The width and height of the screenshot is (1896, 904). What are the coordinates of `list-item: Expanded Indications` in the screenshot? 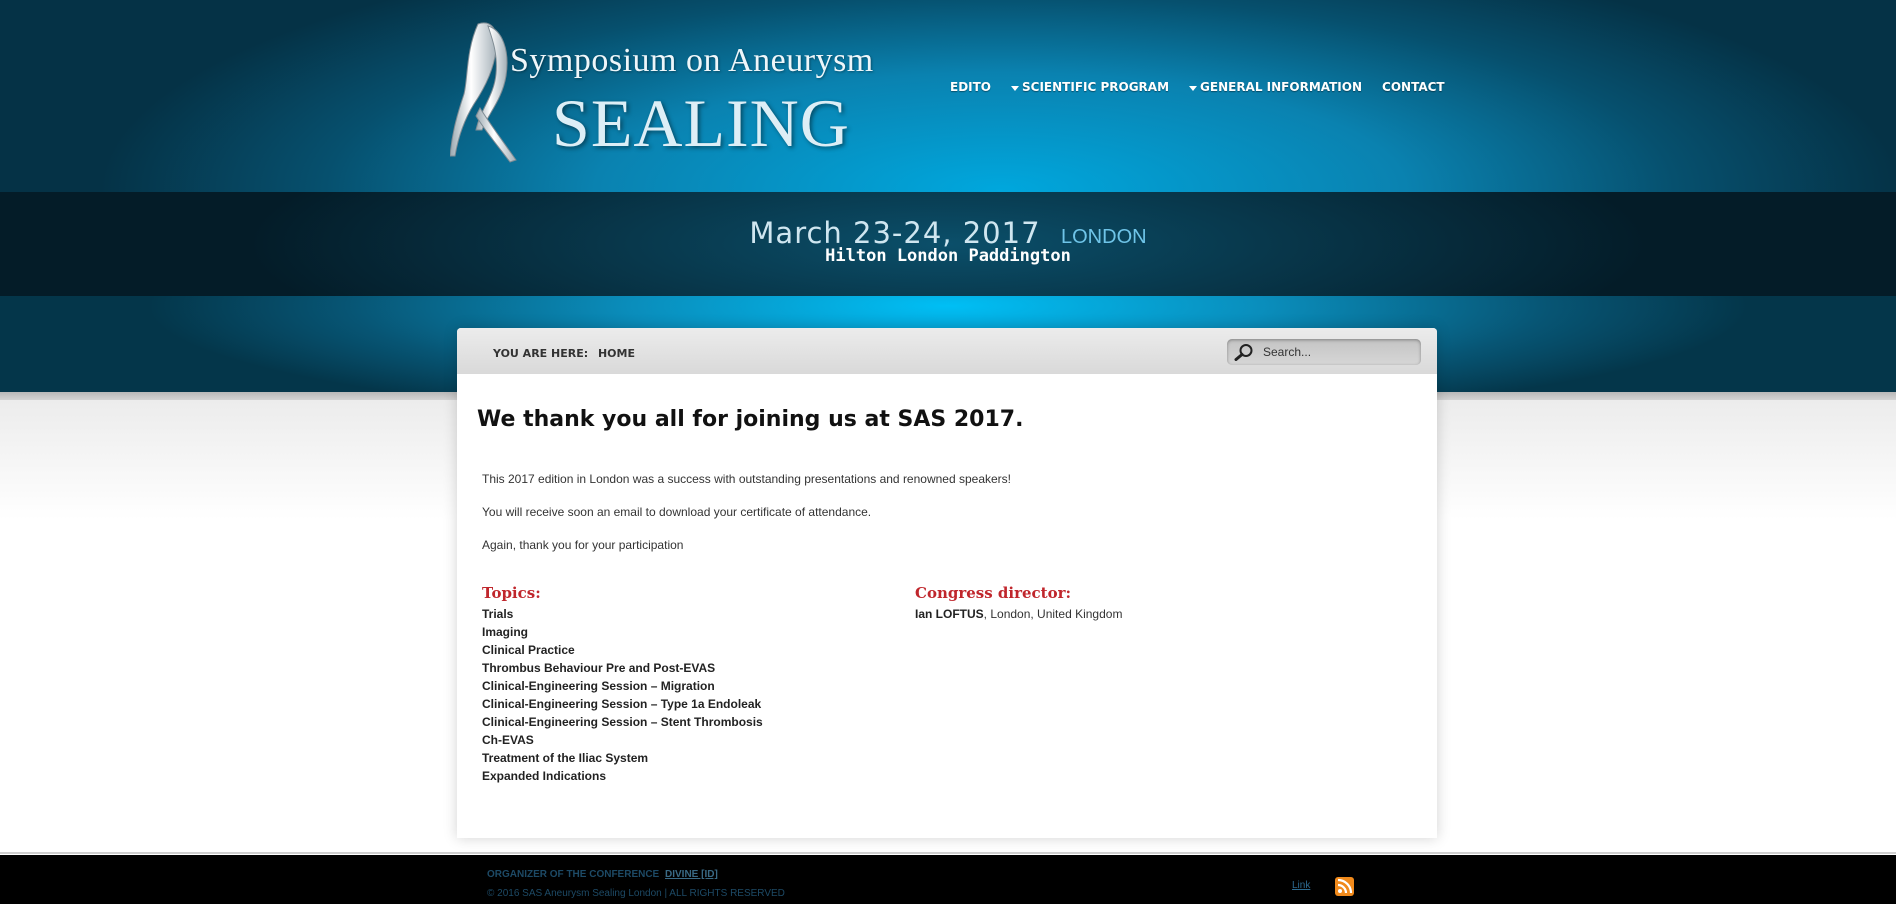 It's located at (544, 776).